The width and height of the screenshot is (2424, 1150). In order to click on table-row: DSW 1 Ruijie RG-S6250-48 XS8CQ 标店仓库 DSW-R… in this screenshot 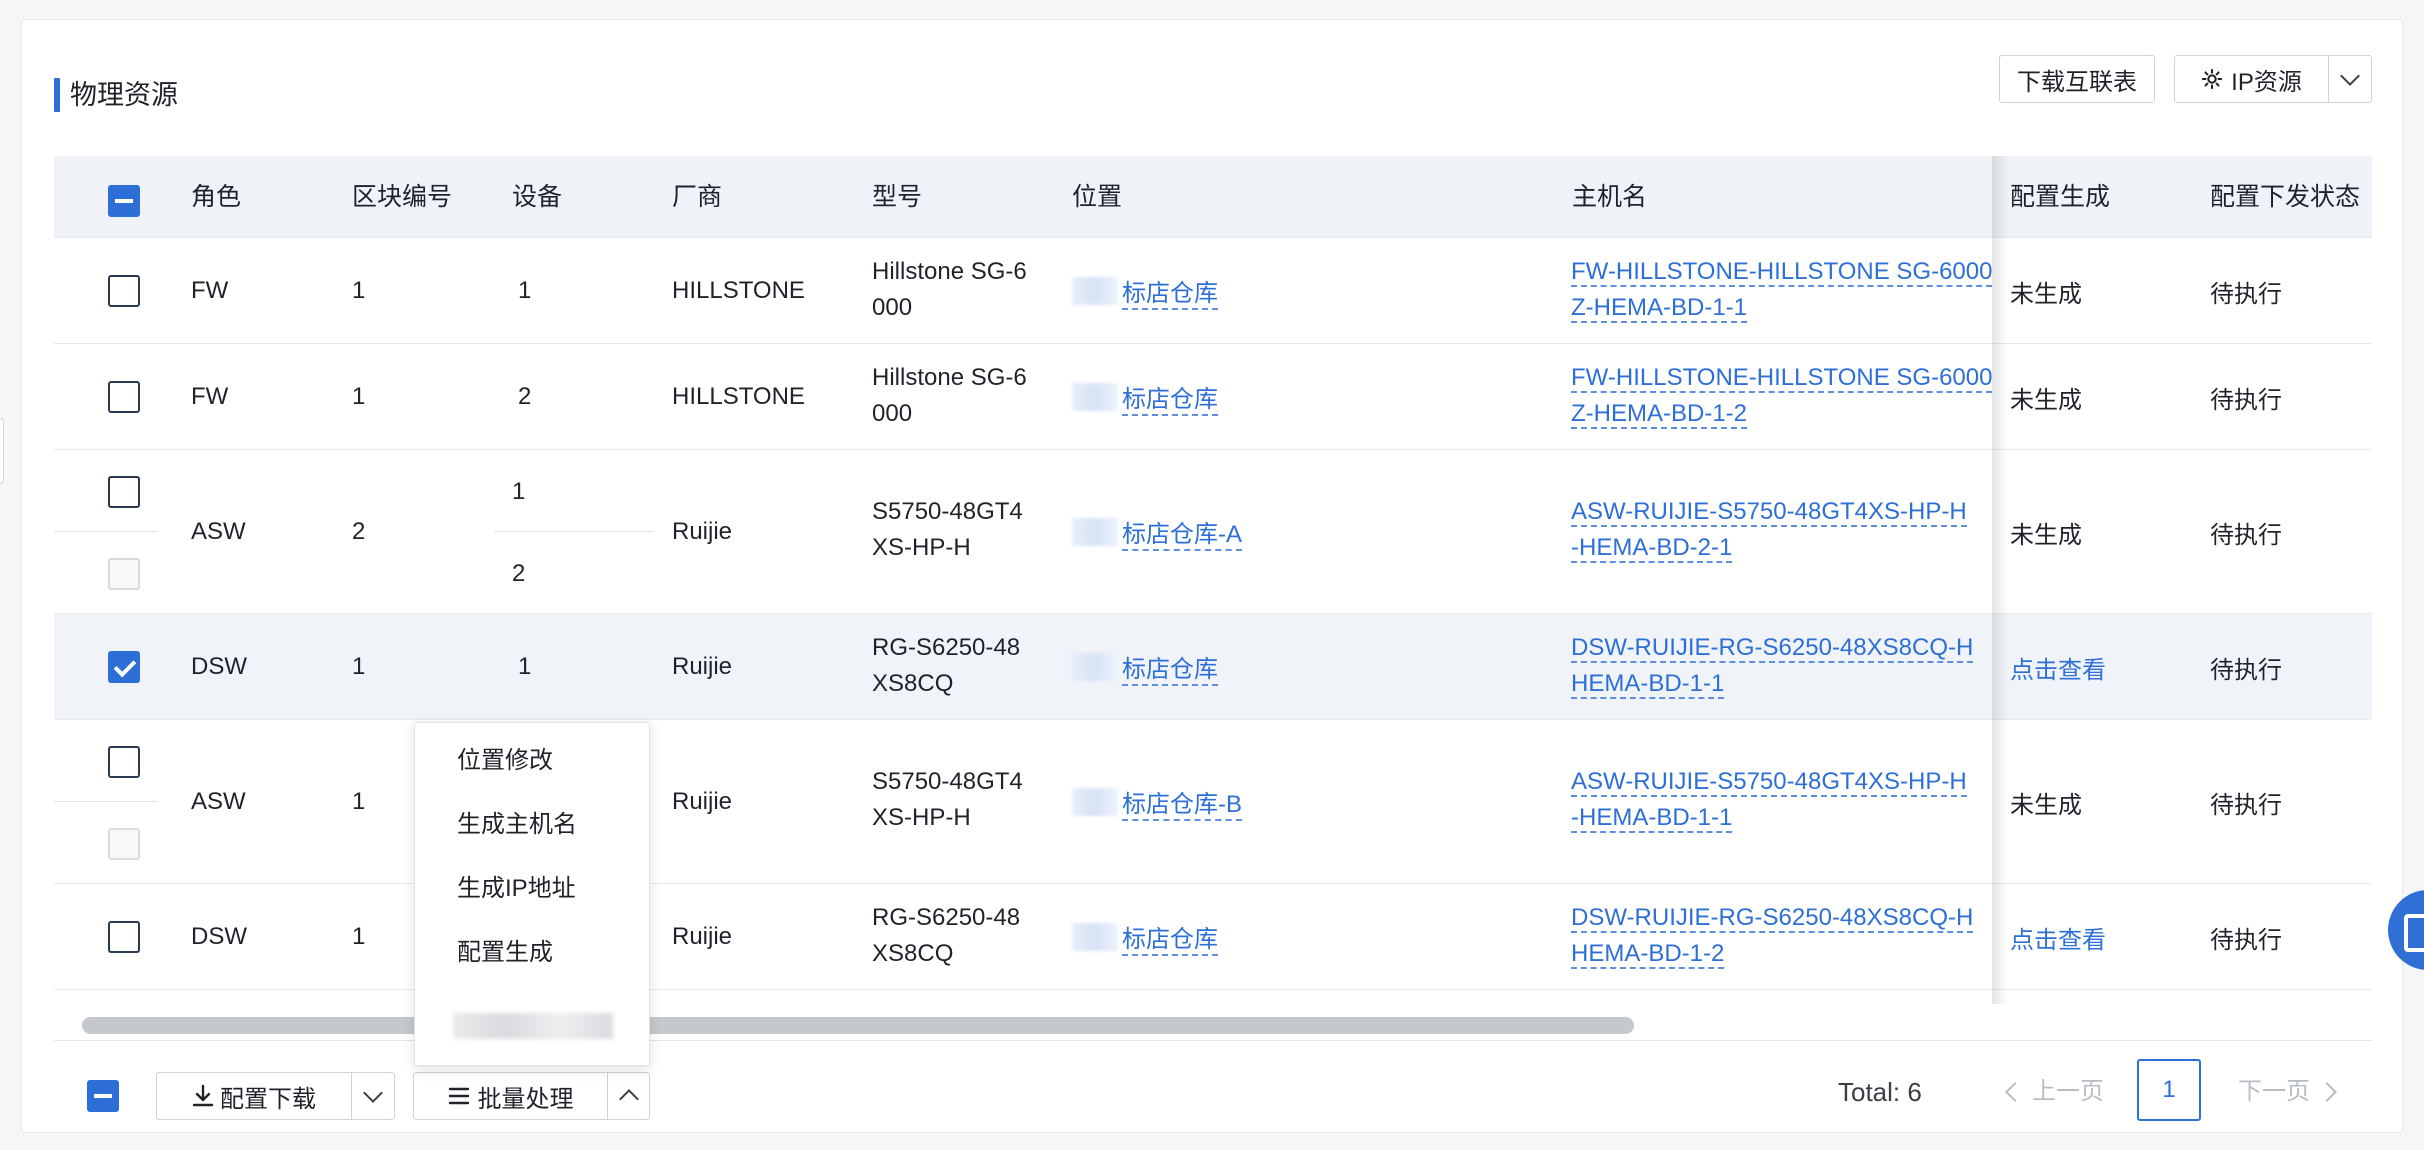, I will do `click(1213, 937)`.